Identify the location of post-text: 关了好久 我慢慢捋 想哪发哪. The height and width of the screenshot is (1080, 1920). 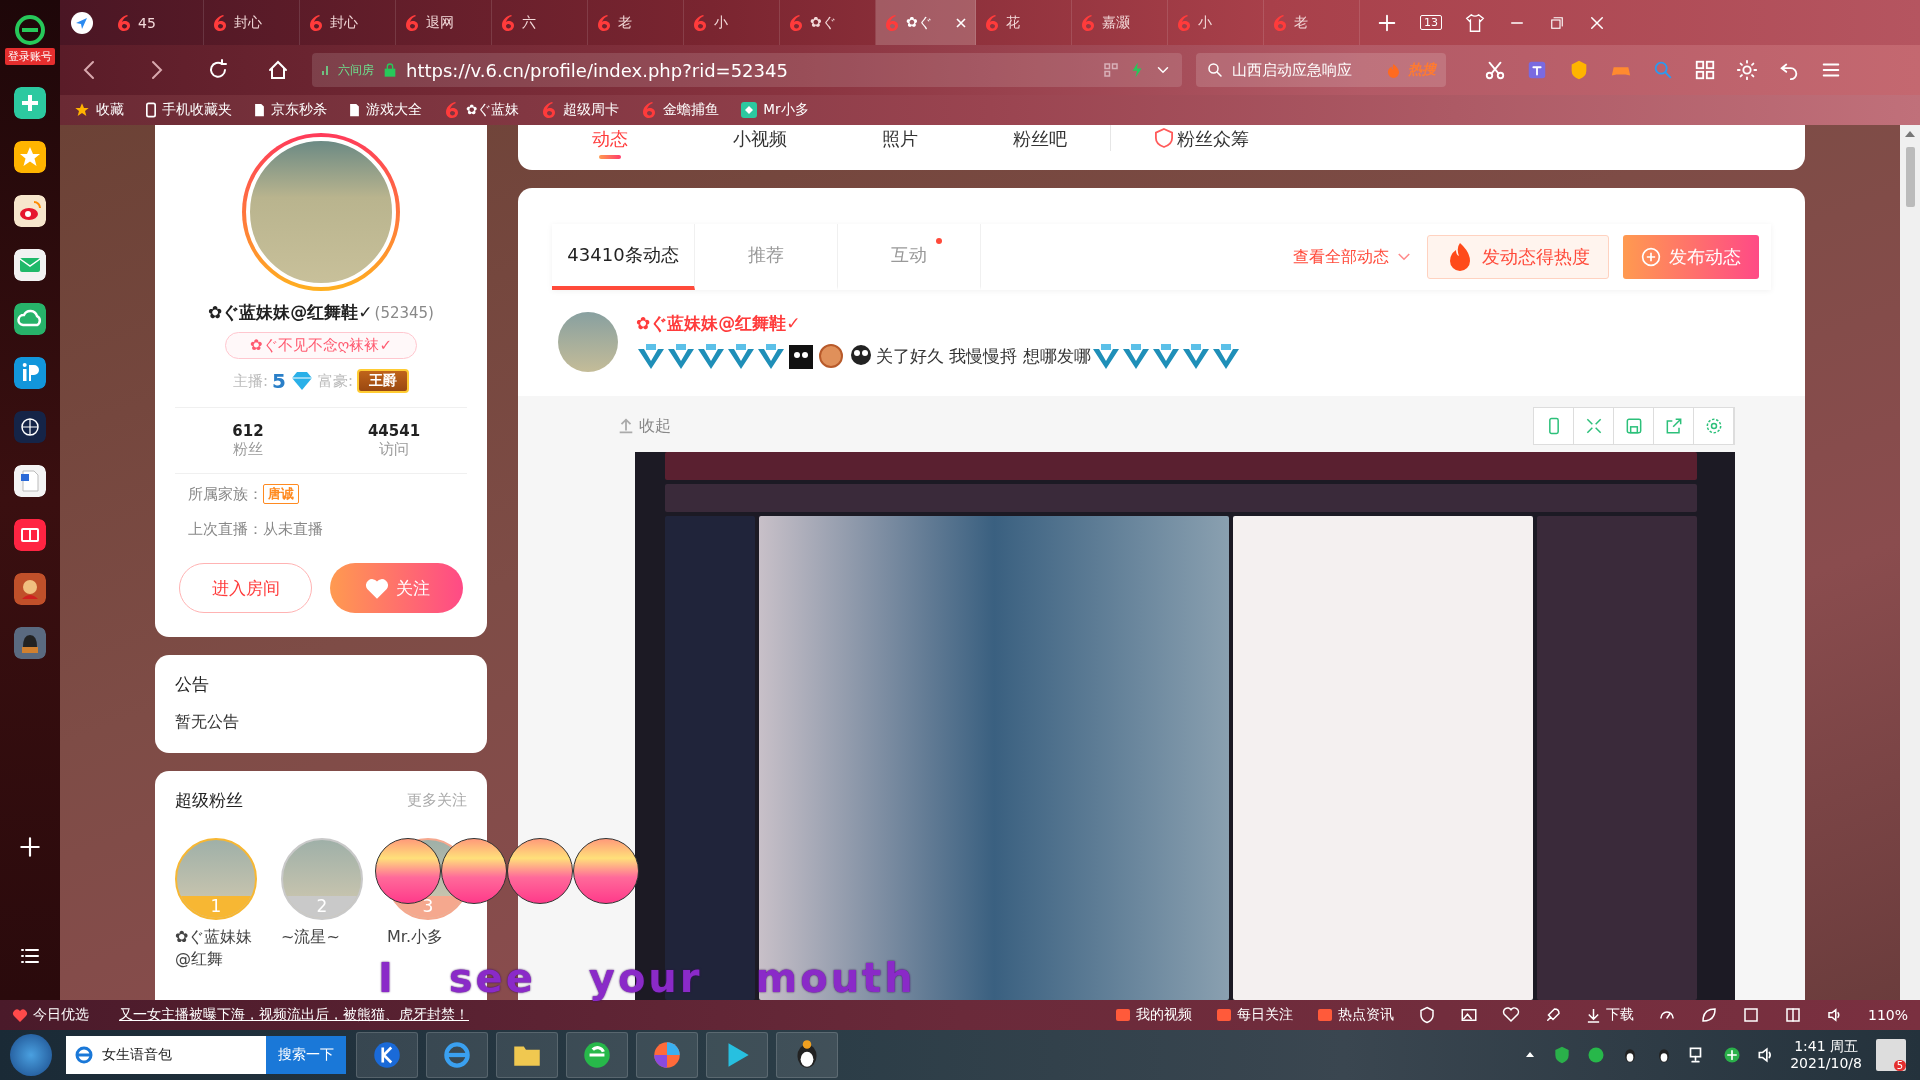
(983, 356).